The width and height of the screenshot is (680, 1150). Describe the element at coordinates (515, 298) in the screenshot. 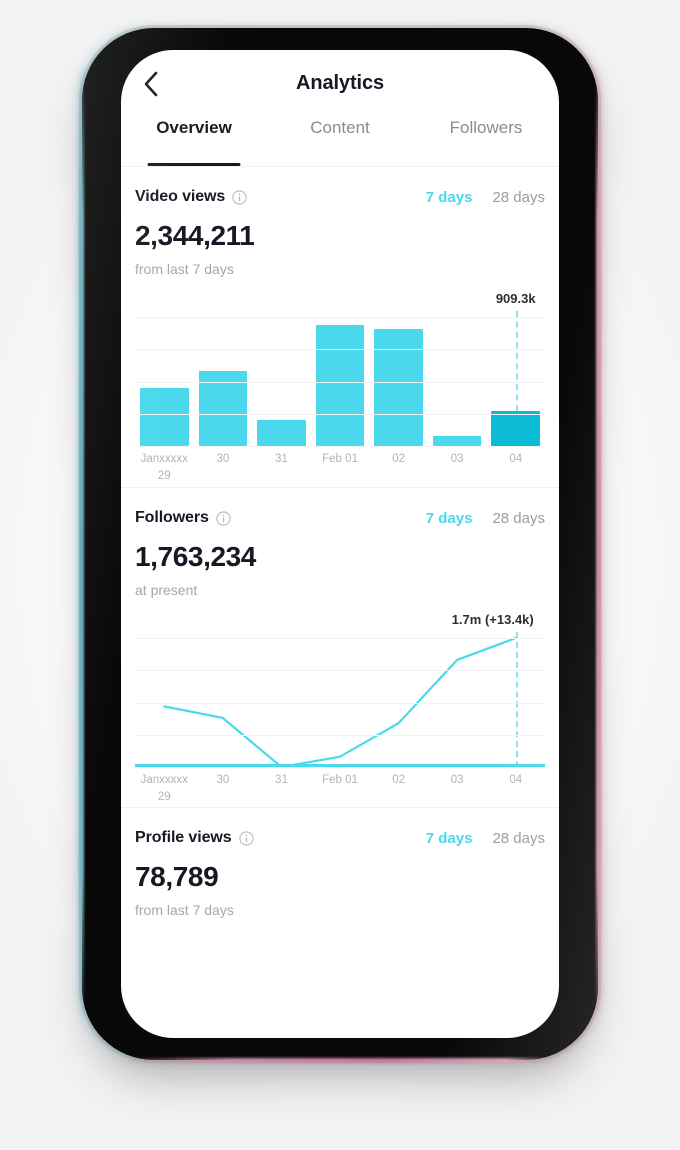

I see `bar-chart-annotation: 909.3k` at that location.